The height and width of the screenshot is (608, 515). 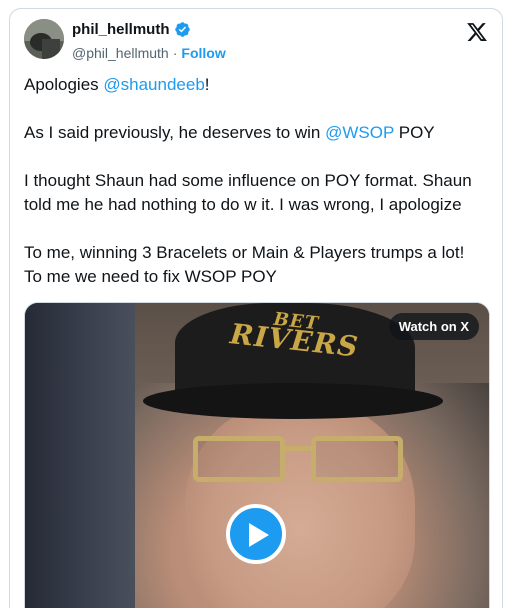 What do you see at coordinates (359, 132) in the screenshot?
I see `mention-wsop: @WSOP` at bounding box center [359, 132].